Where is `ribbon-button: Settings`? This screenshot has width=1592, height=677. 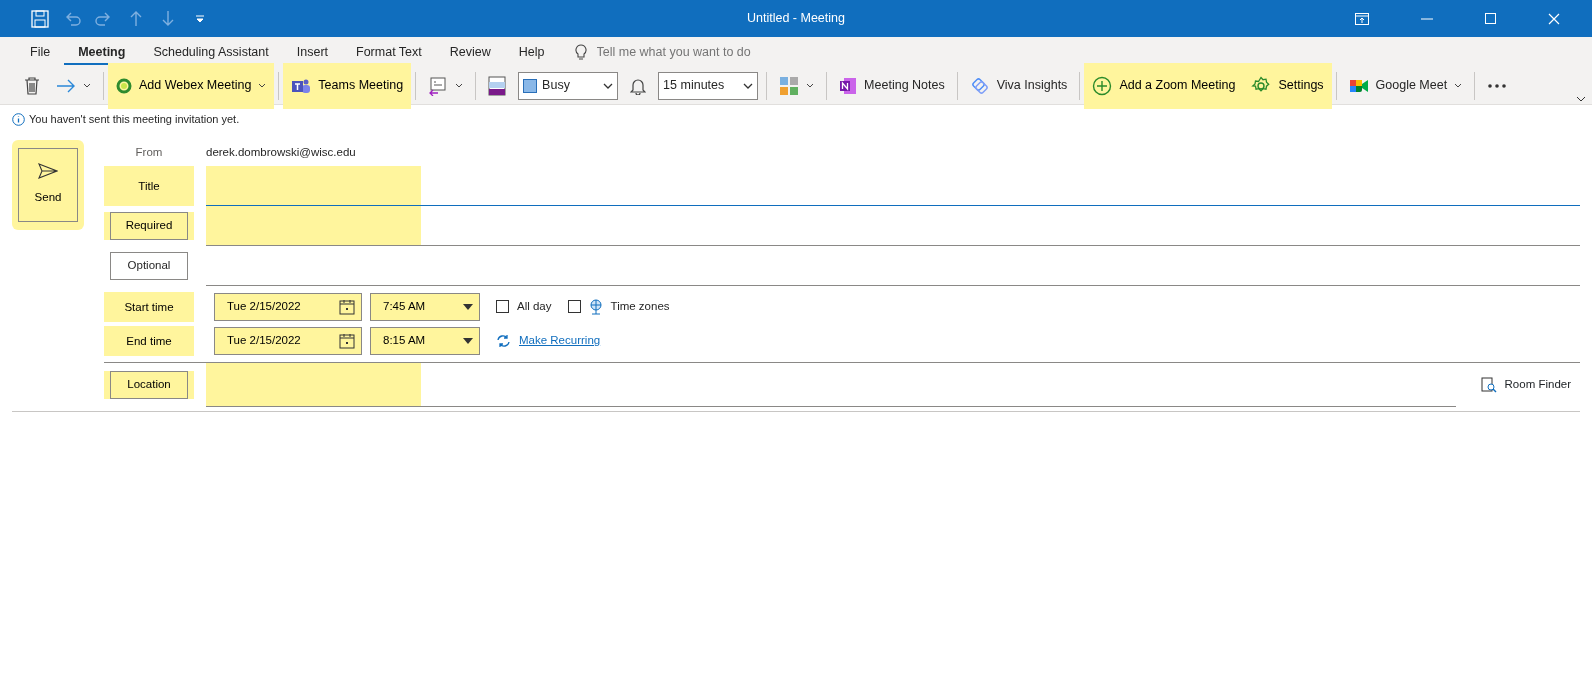
ribbon-button: Settings is located at coordinates (1287, 85).